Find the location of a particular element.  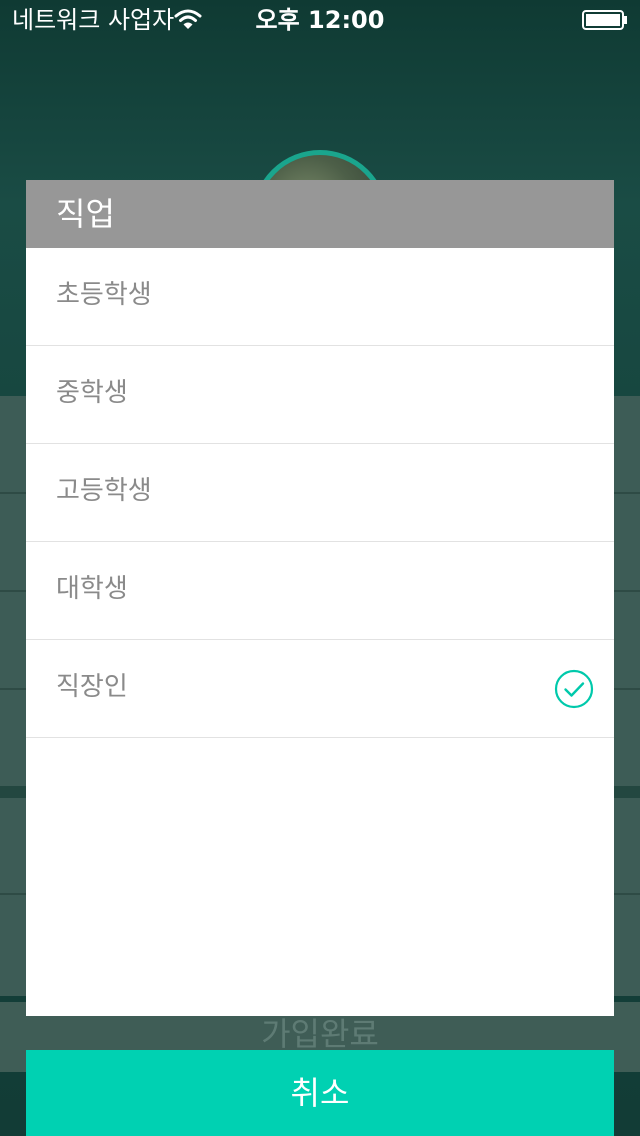

option-label: 직장인 is located at coordinates (92, 687).